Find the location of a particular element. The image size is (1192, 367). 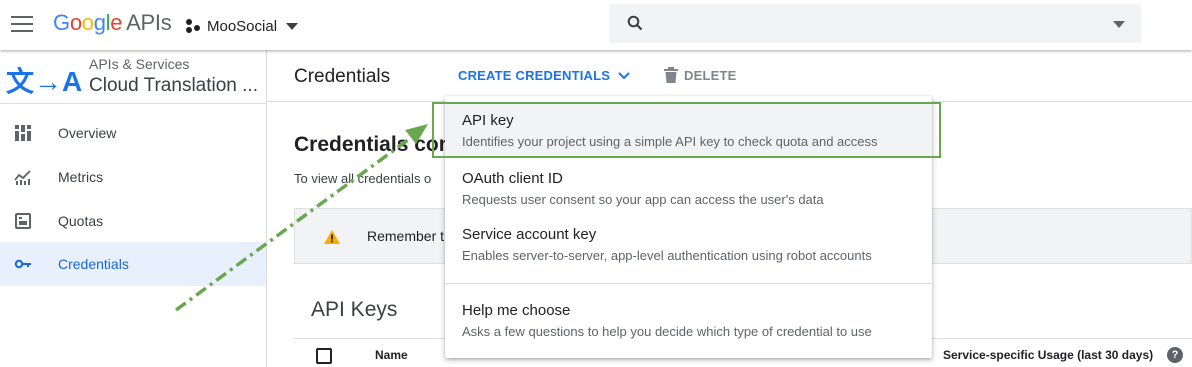

menu-divider is located at coordinates (688, 283).